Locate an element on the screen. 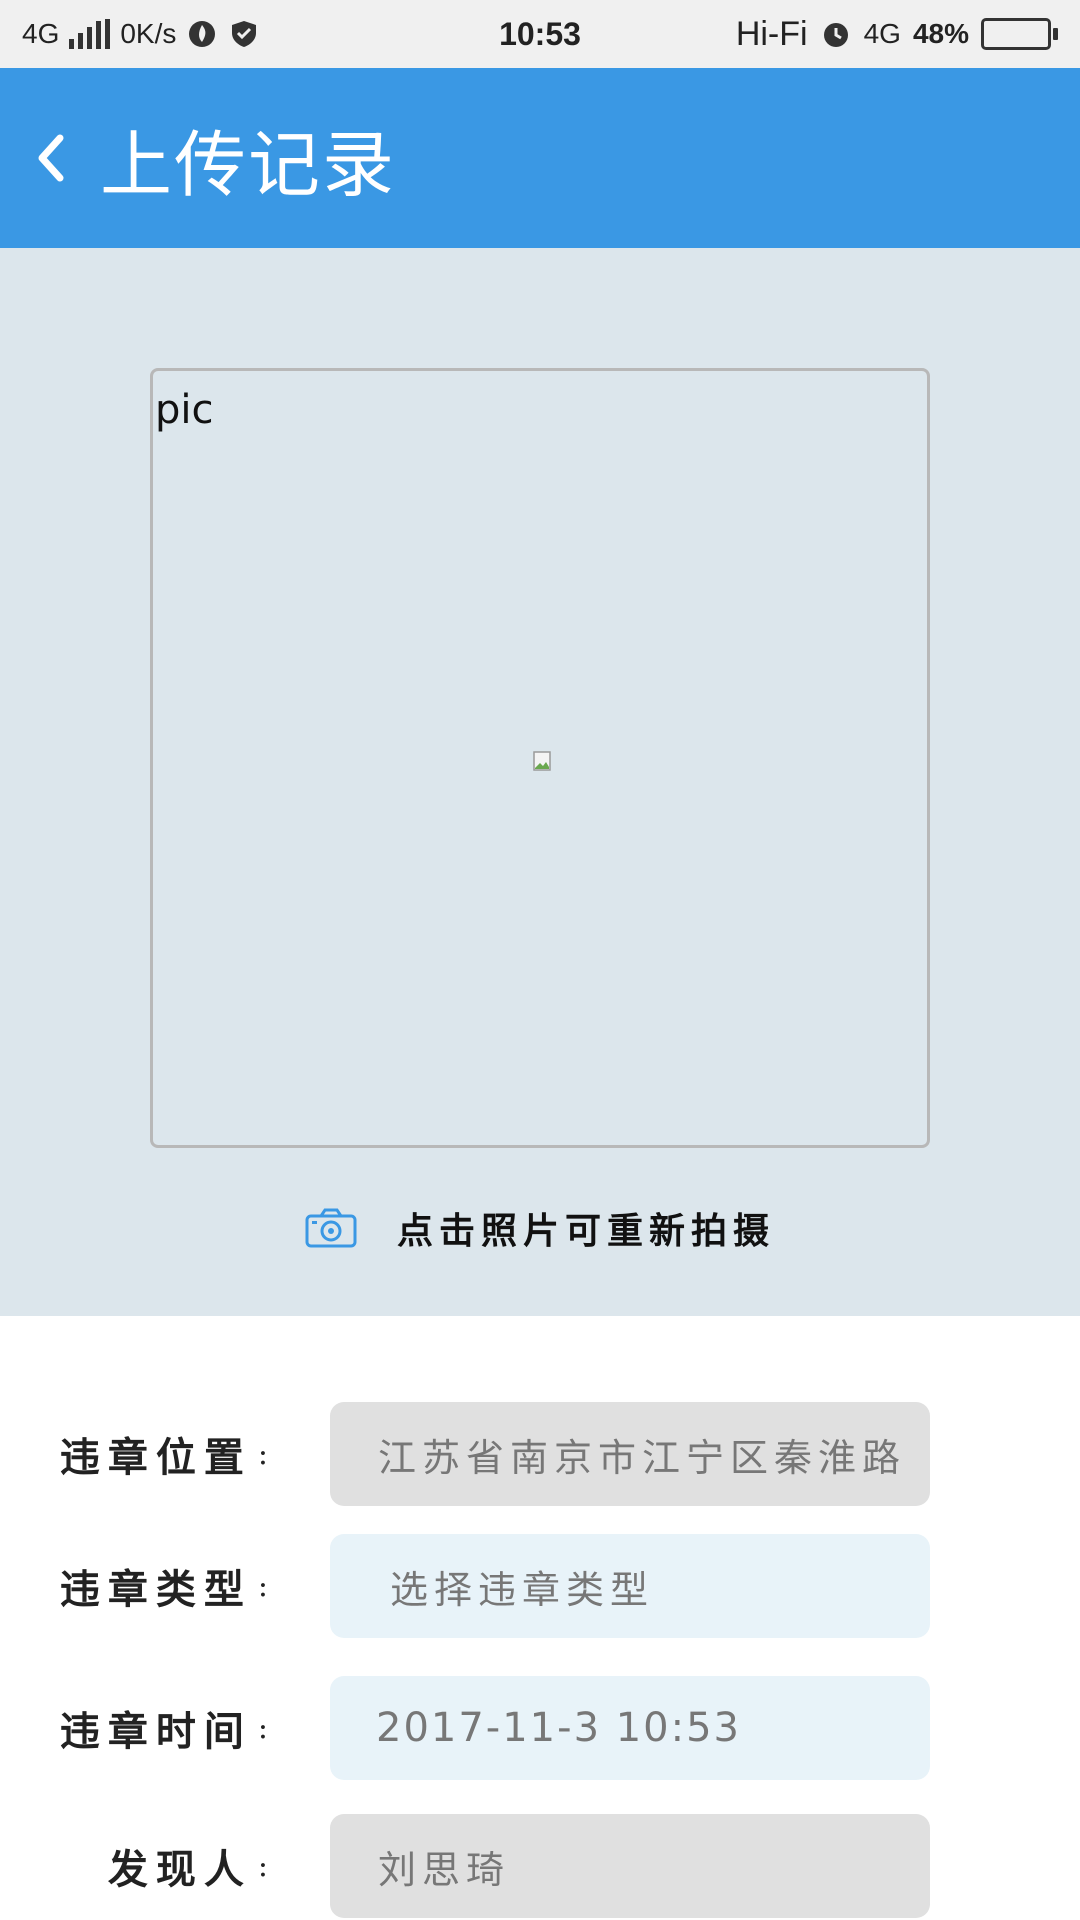 This screenshot has height=1920, width=1080. app-header: 上传记录 is located at coordinates (540, 158).